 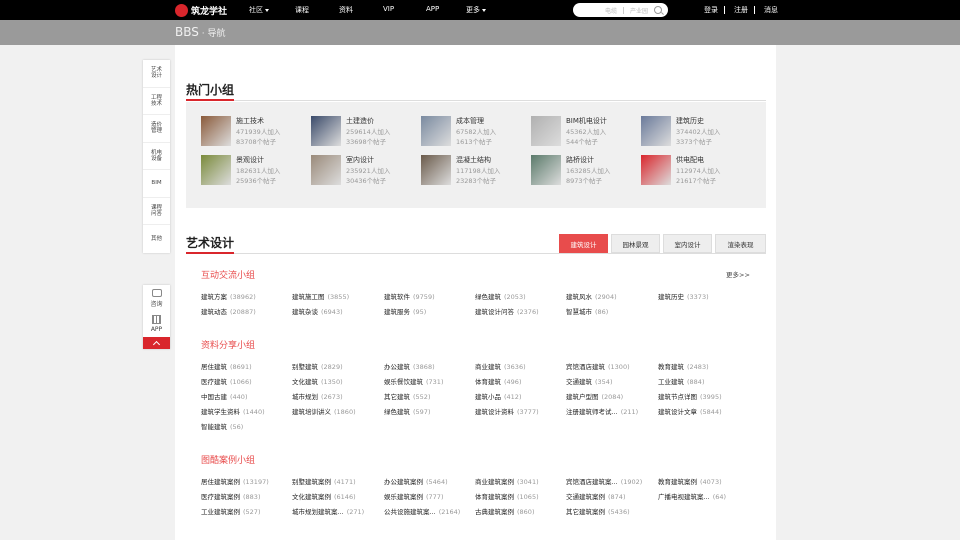 I want to click on group-link: 注册建筑师考试... (211), so click(x=602, y=411).